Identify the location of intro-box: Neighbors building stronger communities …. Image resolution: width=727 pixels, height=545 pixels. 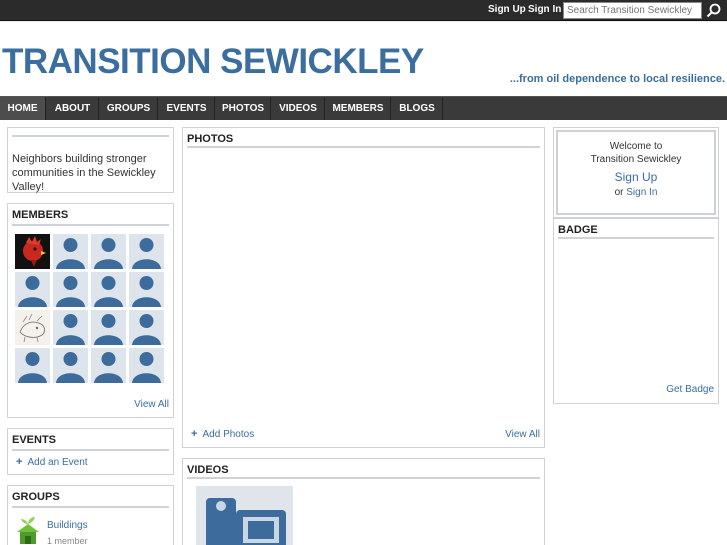
(90, 160).